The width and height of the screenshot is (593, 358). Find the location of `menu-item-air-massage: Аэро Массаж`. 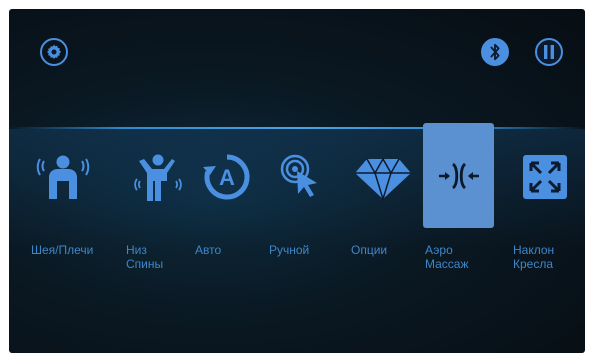

menu-item-air-massage: Аэро Массаж is located at coordinates (457, 206).